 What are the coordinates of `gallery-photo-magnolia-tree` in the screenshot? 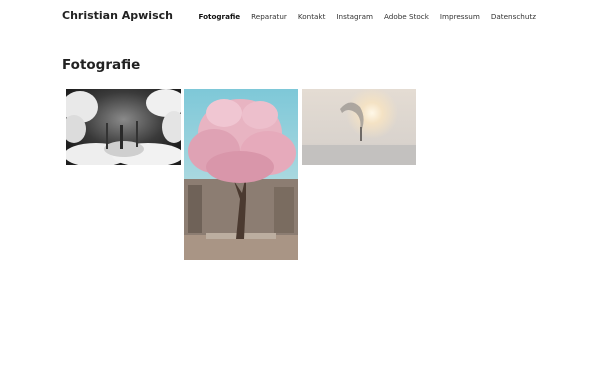 It's located at (241, 174).